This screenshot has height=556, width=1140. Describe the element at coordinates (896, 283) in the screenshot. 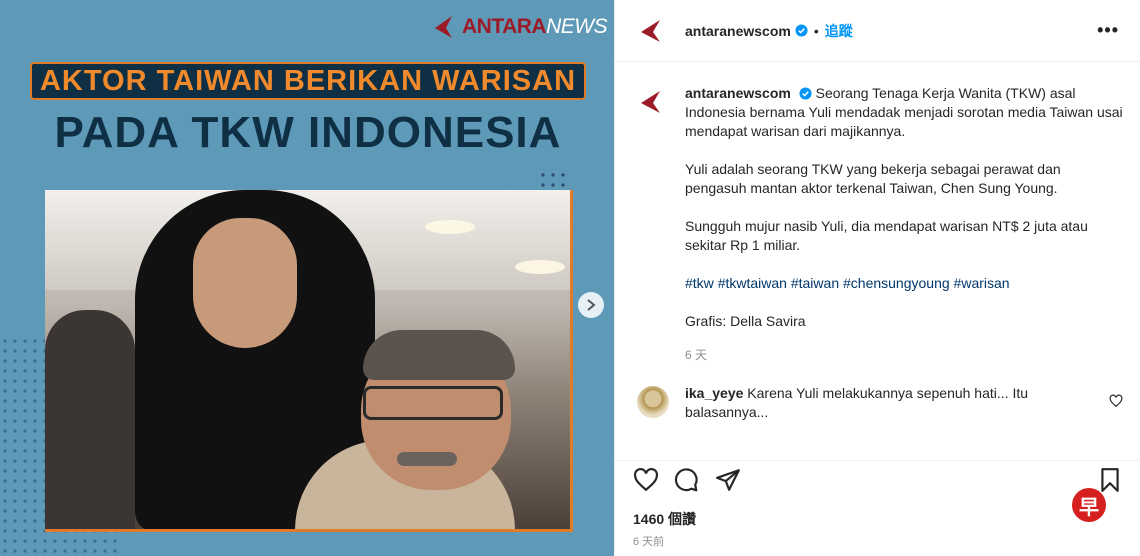

I see `hashtag-link: #chensungyoung` at that location.